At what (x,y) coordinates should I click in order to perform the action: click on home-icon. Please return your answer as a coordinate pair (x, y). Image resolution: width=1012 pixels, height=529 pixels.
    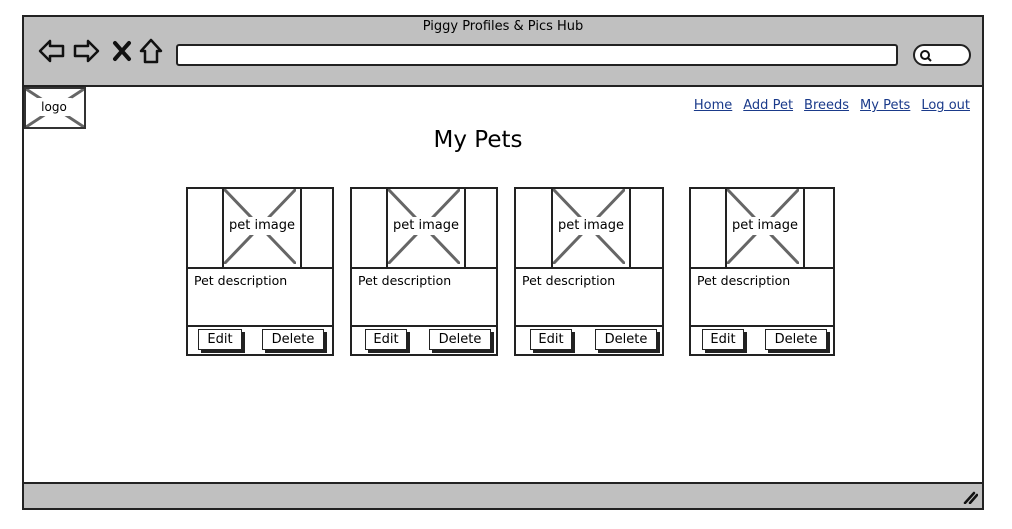
    Looking at the image, I should click on (152, 51).